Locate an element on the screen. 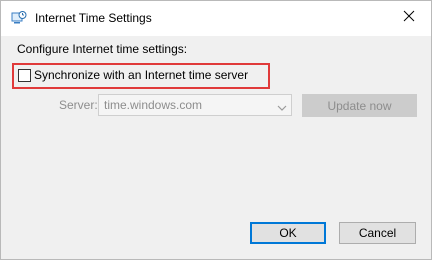 The width and height of the screenshot is (432, 260). close-button is located at coordinates (409, 17).